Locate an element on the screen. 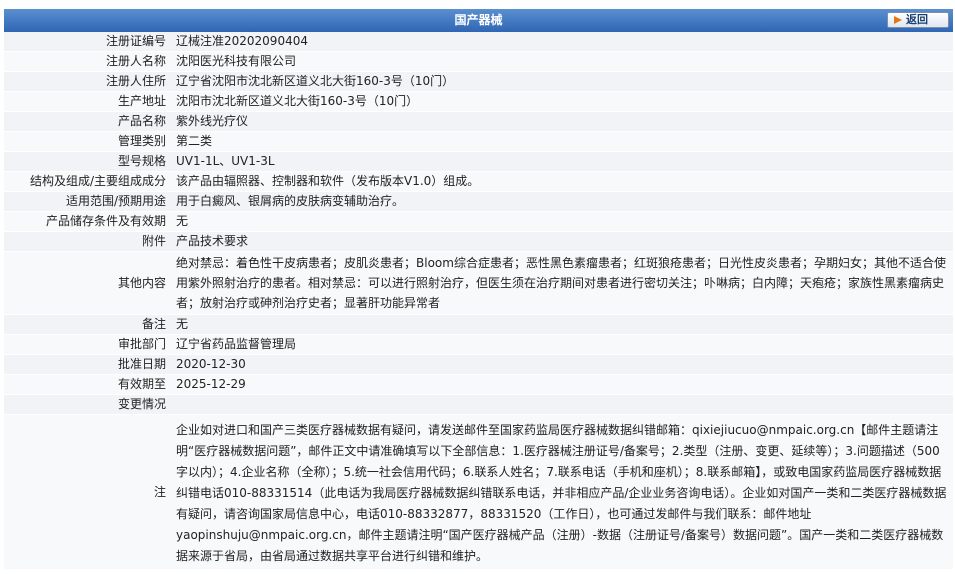 This screenshot has height=574, width=955. field-label: 审批部门 is located at coordinates (87, 344).